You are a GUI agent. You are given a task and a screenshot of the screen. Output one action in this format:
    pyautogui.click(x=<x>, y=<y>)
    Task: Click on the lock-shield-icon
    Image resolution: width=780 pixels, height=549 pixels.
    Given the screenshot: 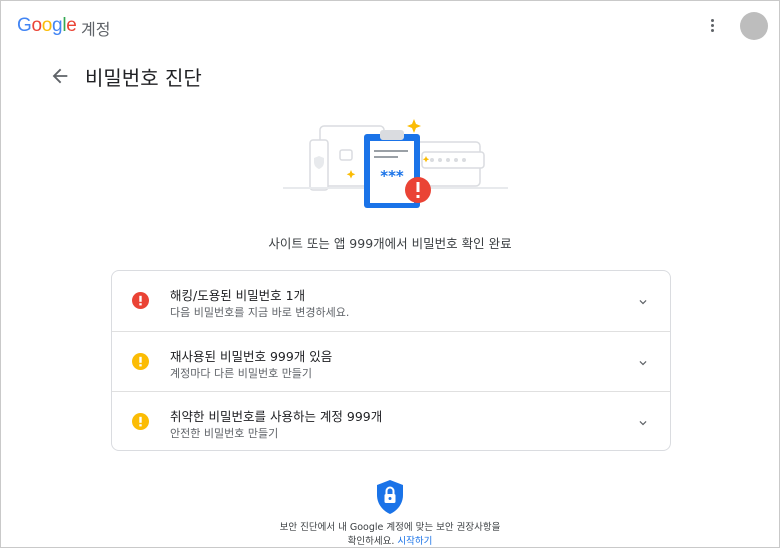 What is the action you would take?
    pyautogui.click(x=390, y=497)
    